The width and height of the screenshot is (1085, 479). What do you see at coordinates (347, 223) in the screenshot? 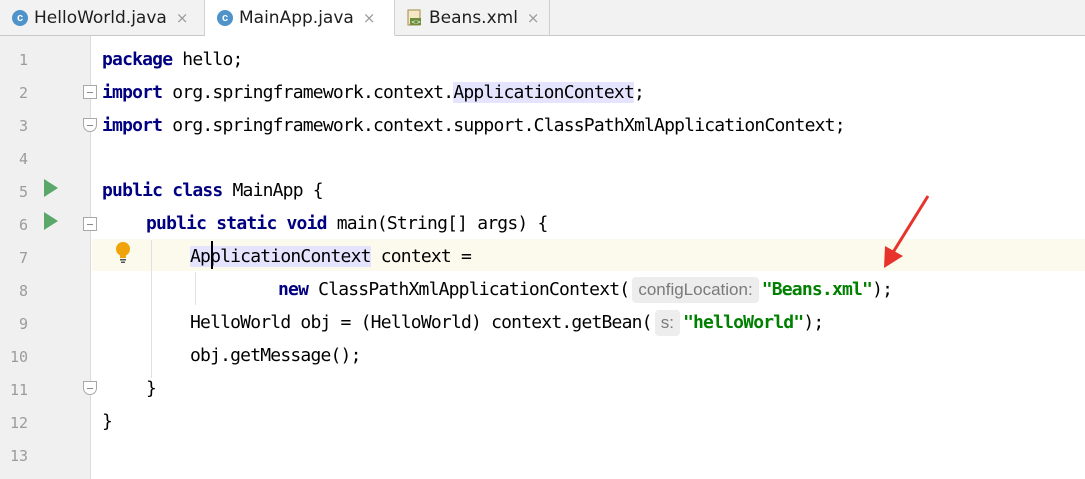
I see `code-line-6: public static void main(String[] args) {` at bounding box center [347, 223].